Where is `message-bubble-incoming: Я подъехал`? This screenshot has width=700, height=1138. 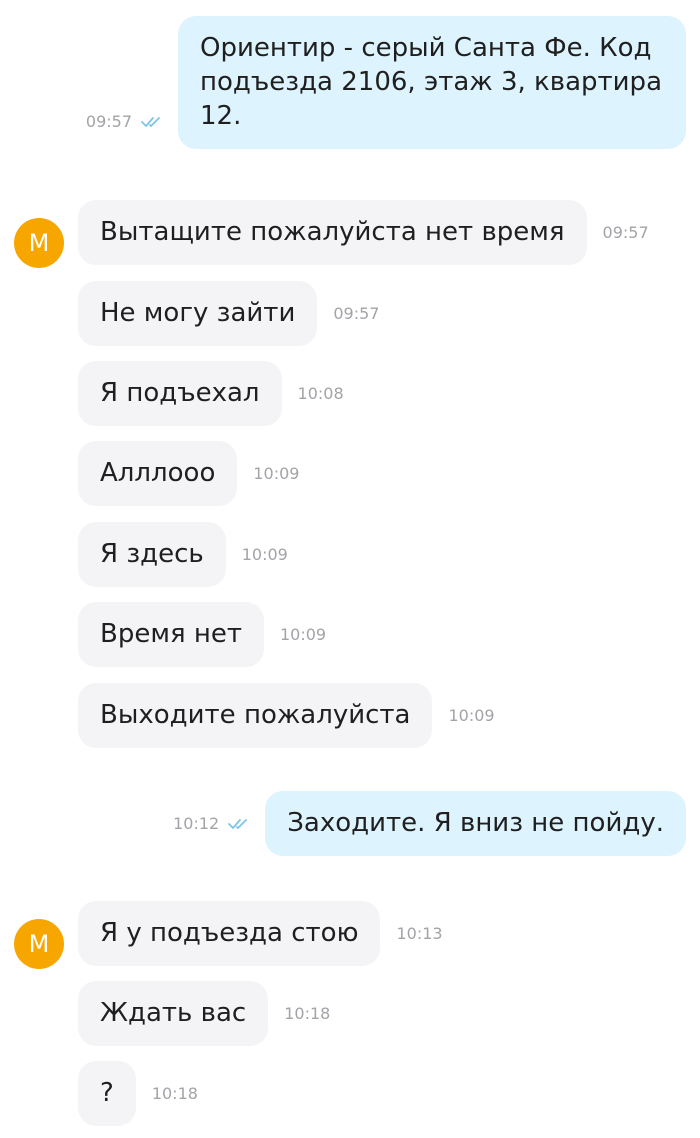
message-bubble-incoming: Я подъехал is located at coordinates (180, 393).